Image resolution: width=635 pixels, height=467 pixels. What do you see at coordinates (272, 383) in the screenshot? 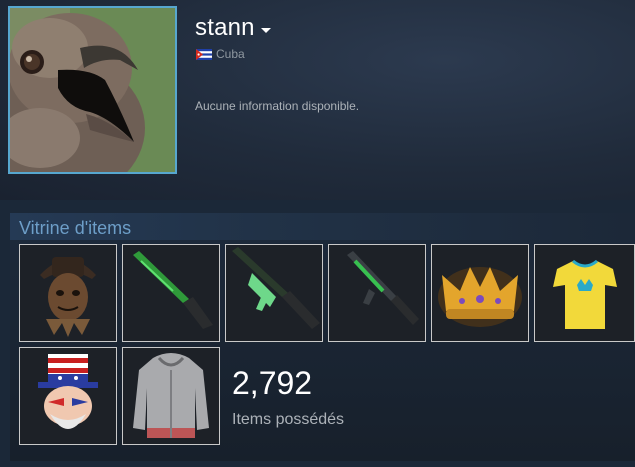
I see `item-count: 2,792` at bounding box center [272, 383].